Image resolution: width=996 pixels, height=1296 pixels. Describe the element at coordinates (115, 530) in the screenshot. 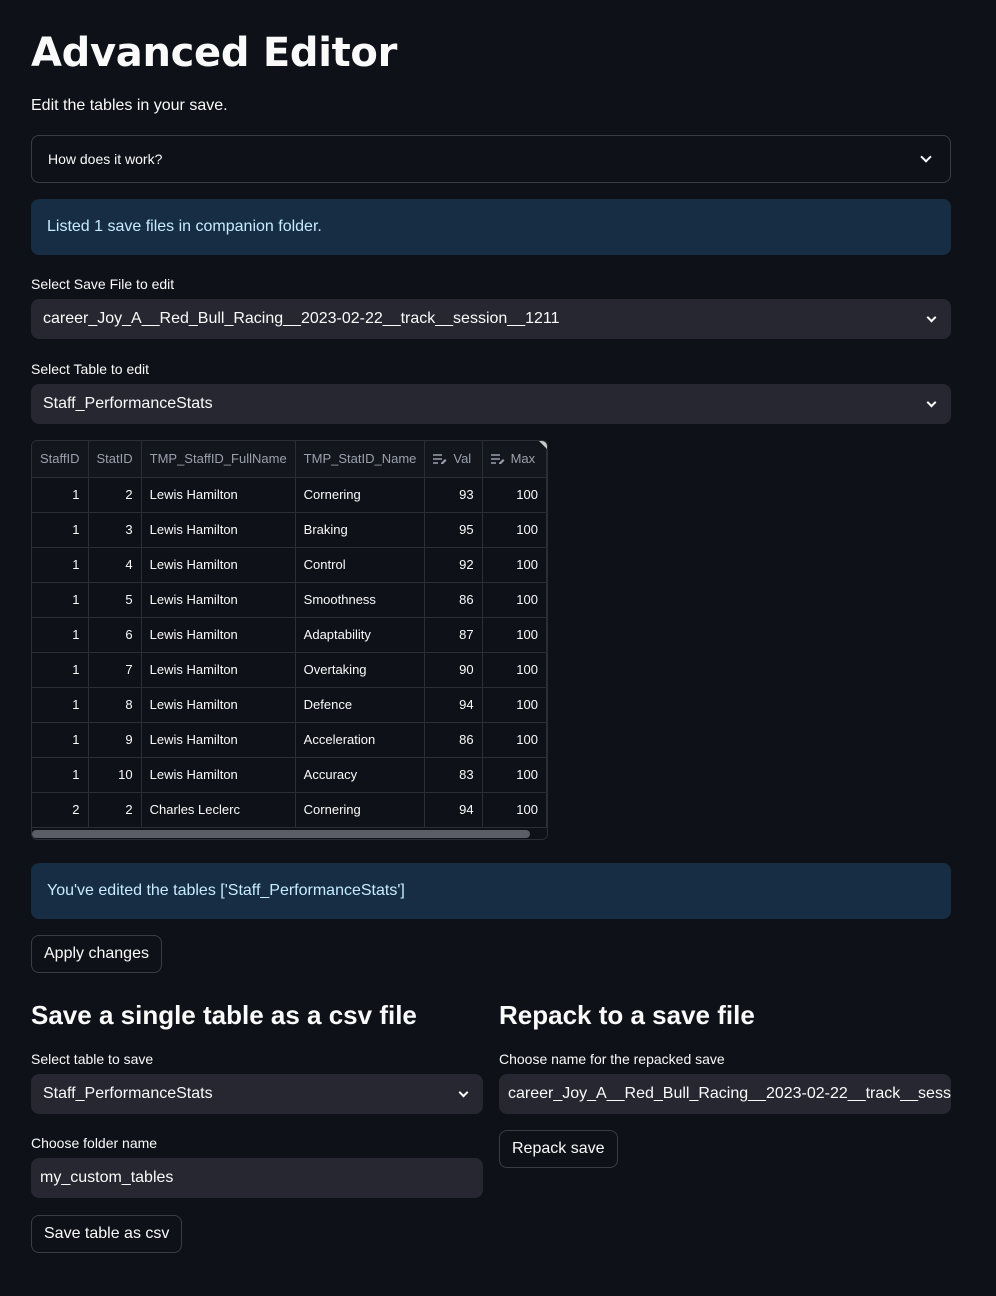

I see `cell-statid: 3` at that location.